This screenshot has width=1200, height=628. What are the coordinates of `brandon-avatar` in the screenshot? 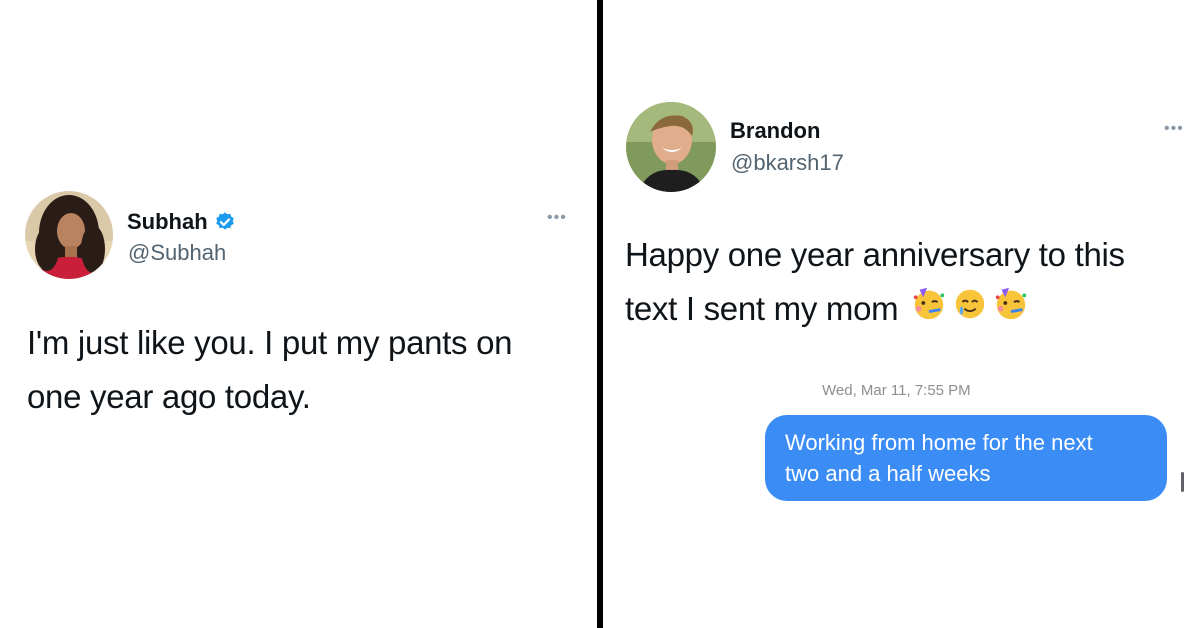 It's located at (671, 147).